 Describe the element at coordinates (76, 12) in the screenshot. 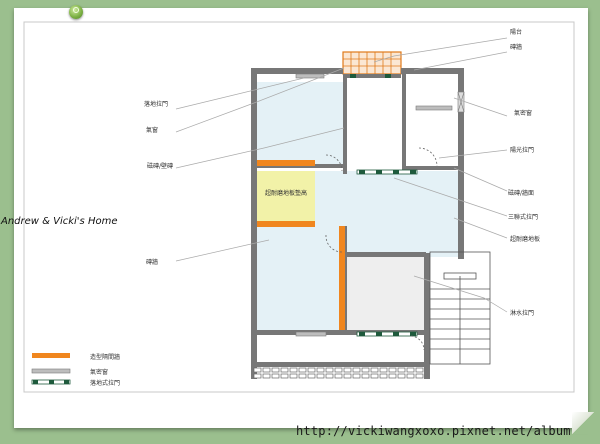

I see `pin-icon` at that location.